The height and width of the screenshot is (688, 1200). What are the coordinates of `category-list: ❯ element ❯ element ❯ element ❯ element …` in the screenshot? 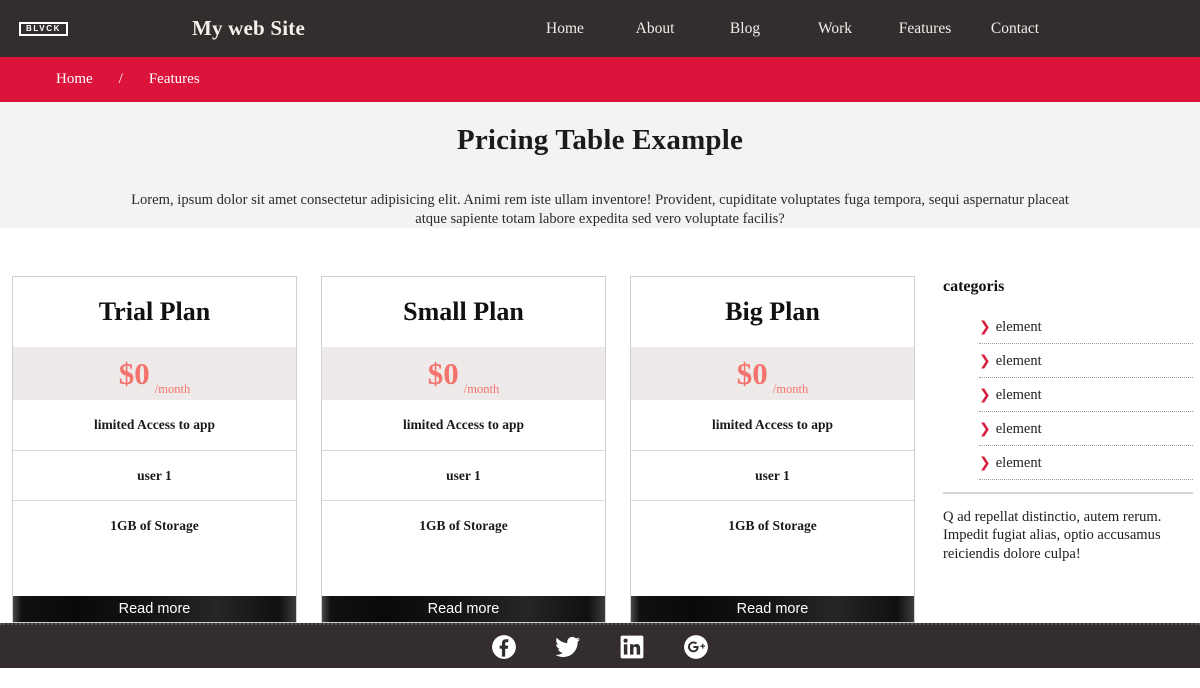 It's located at (1068, 399).